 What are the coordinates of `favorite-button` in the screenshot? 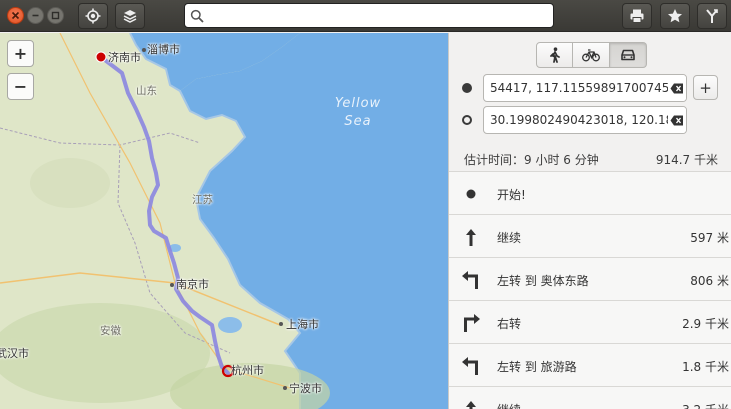 It's located at (675, 16).